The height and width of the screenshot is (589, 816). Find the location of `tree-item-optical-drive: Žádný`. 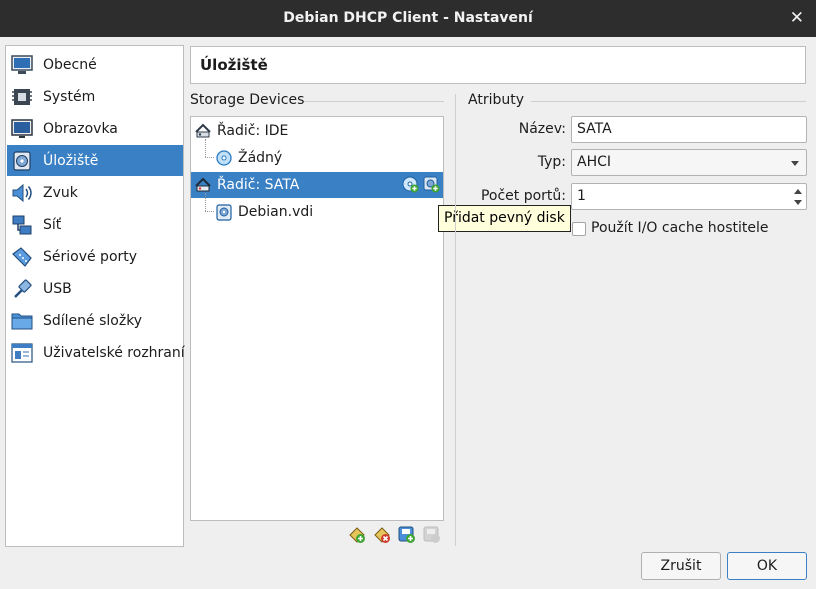

tree-item-optical-drive: Žádný is located at coordinates (325, 158).